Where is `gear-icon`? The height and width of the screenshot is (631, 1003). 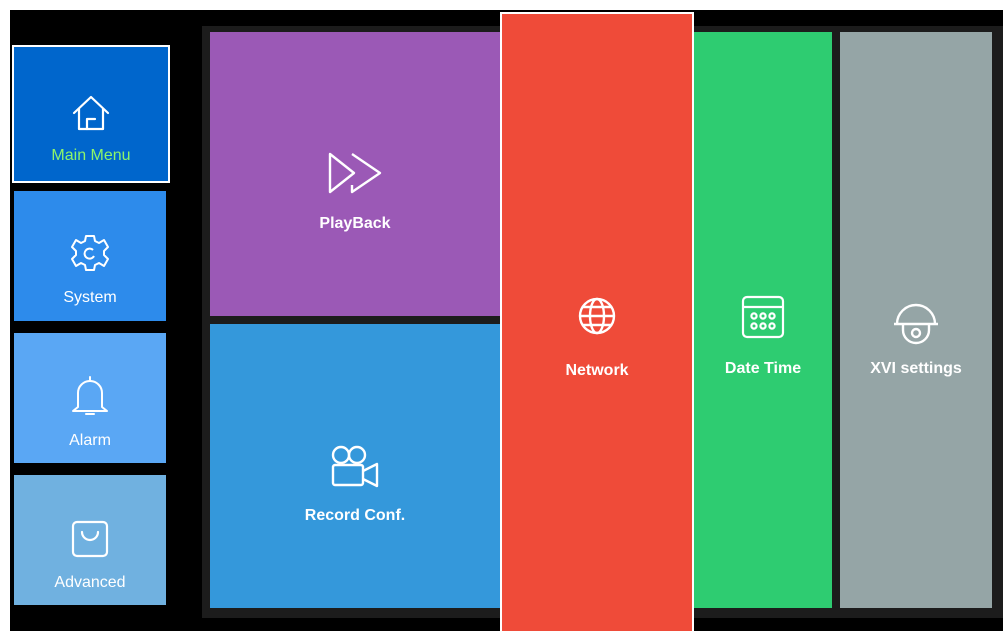
gear-icon is located at coordinates (90, 253).